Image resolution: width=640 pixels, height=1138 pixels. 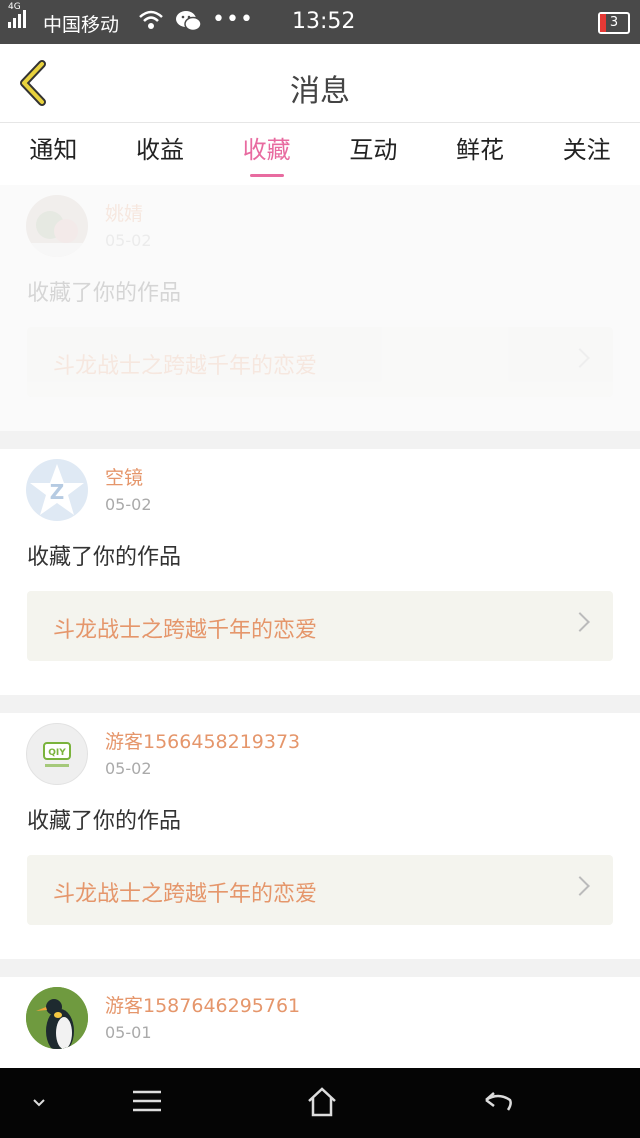 I want to click on tab-favorites: 收藏, so click(x=266, y=154).